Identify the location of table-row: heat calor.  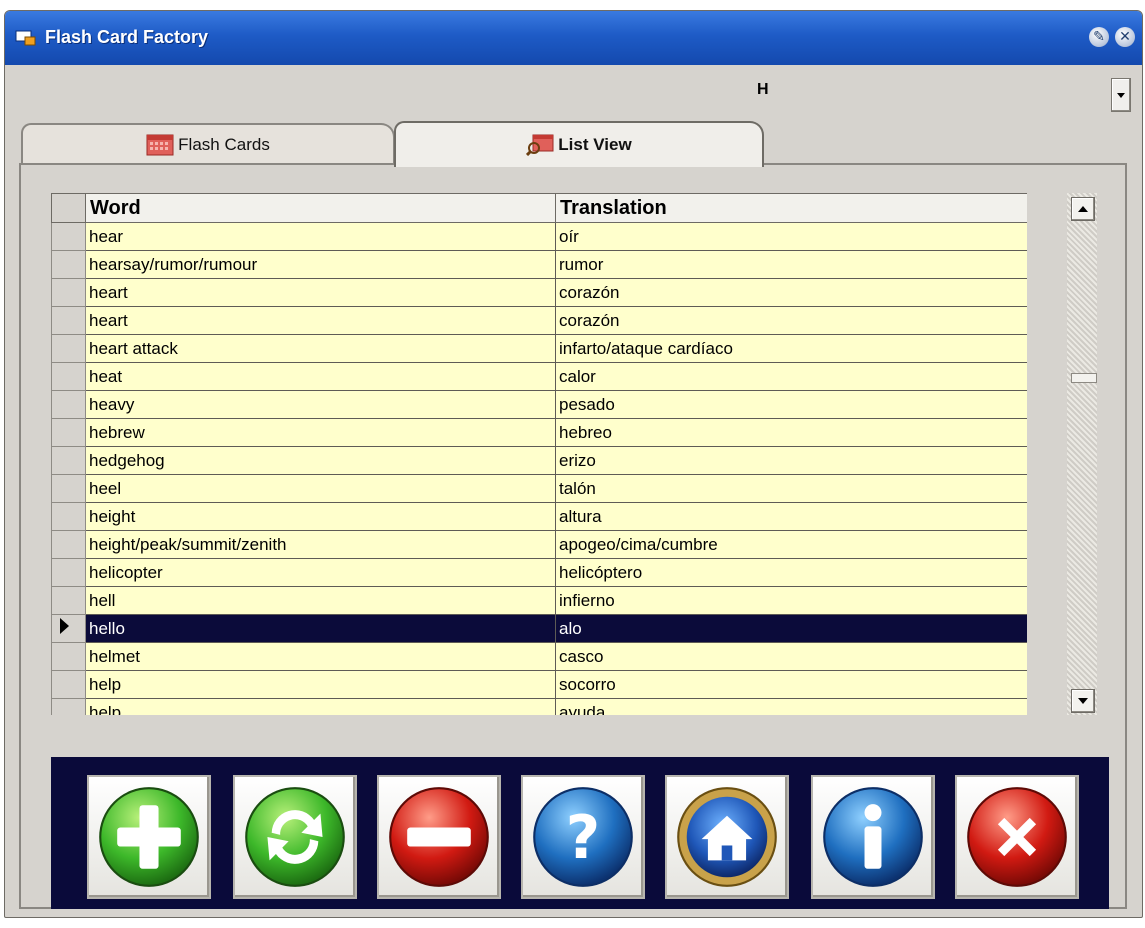
(539, 376).